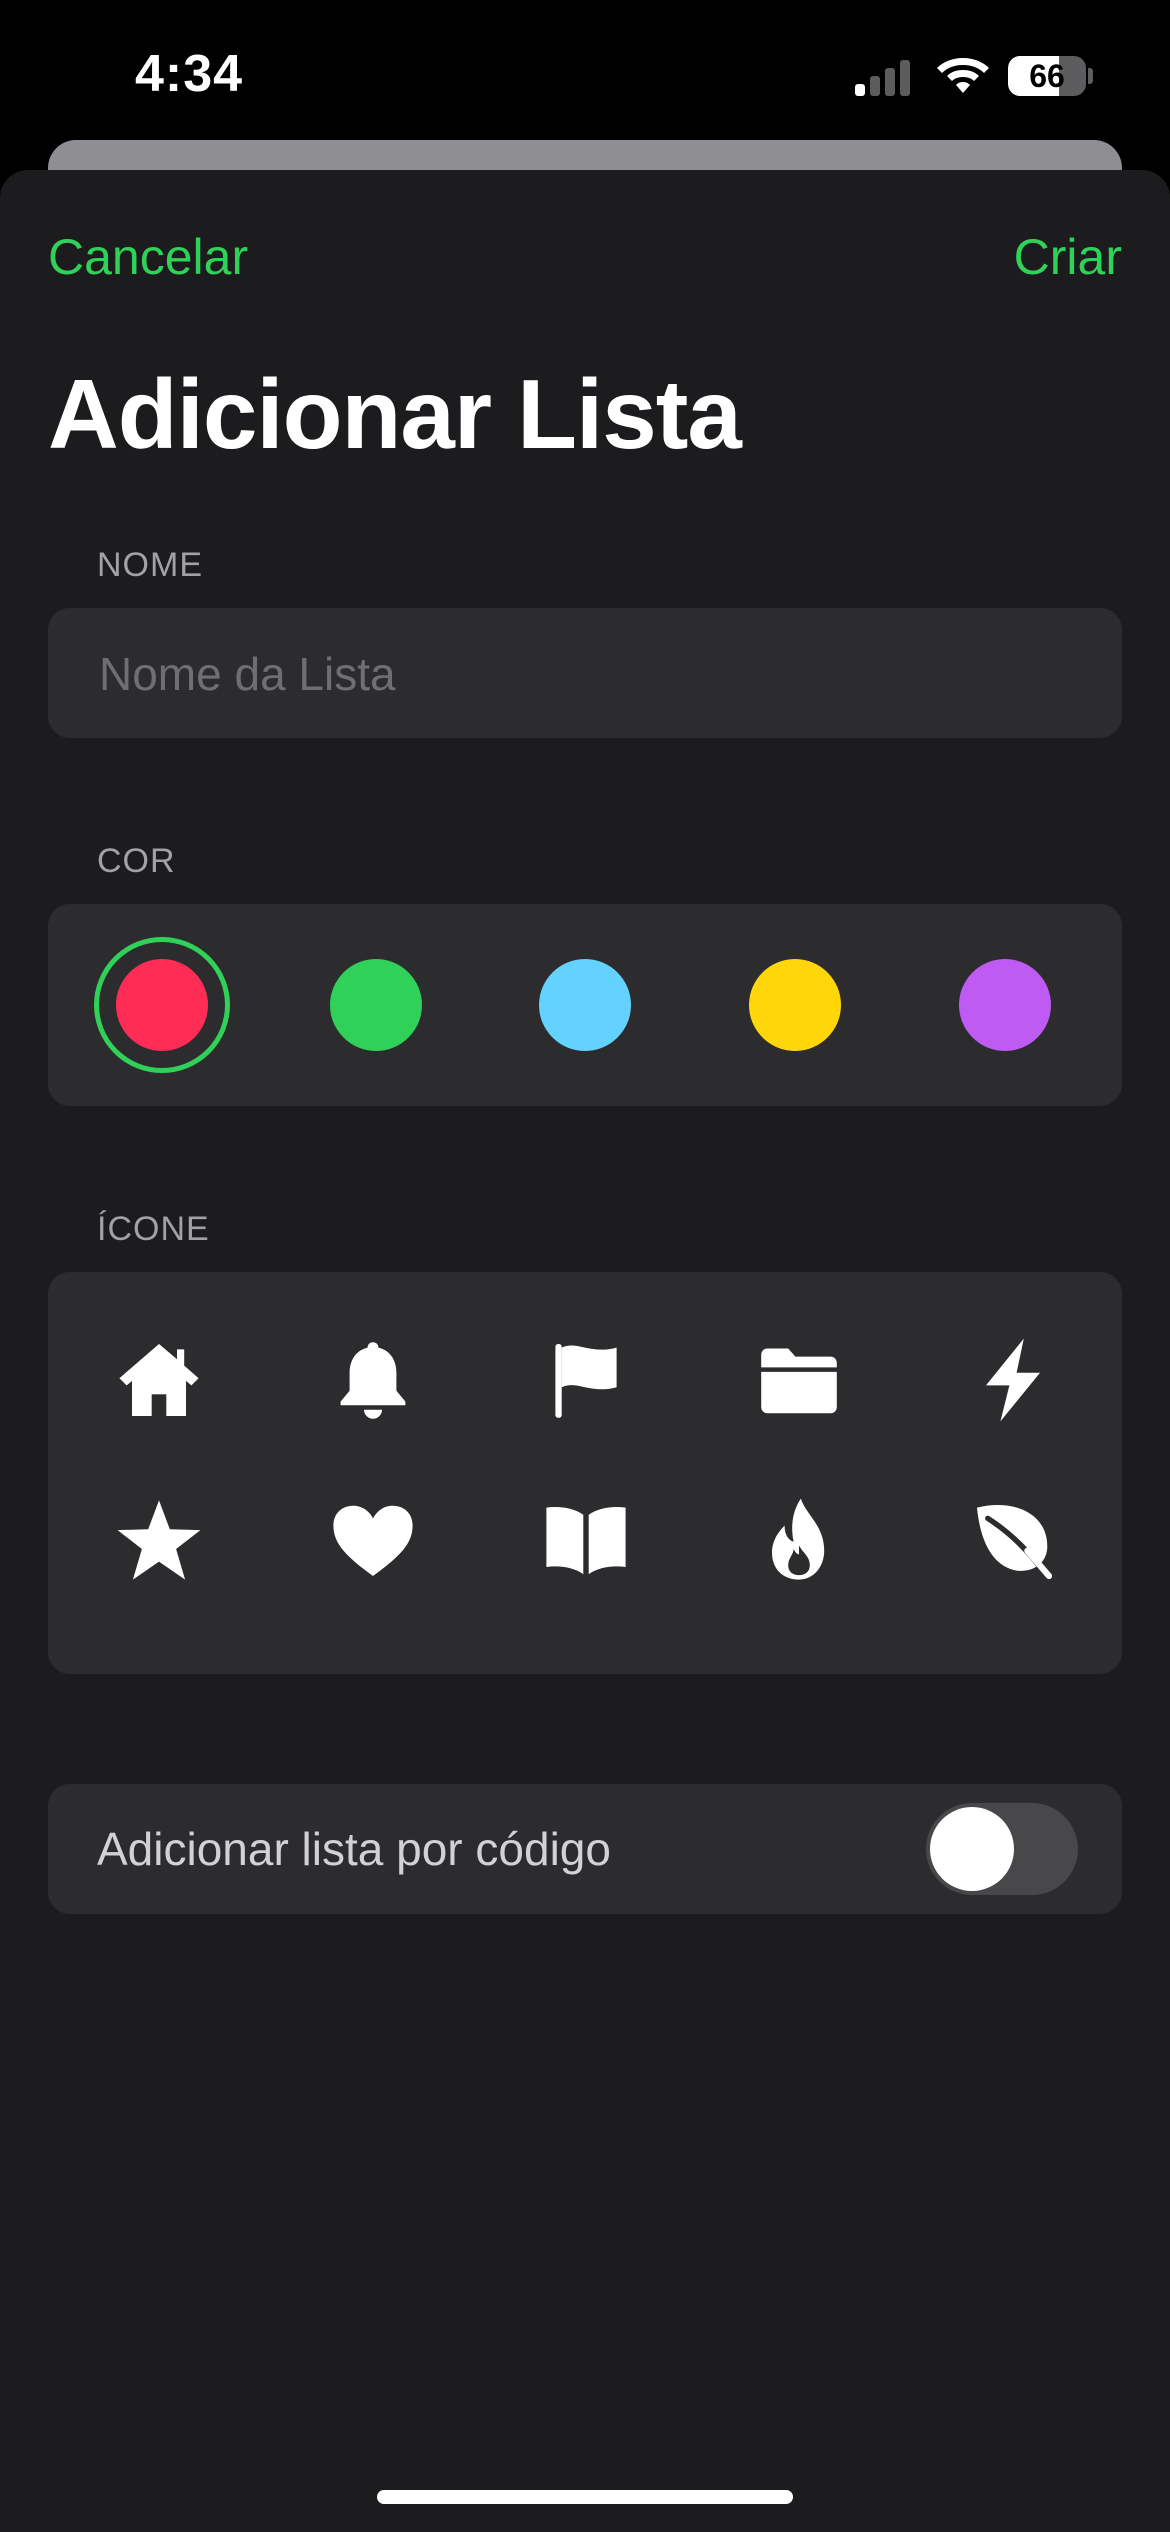 The height and width of the screenshot is (2532, 1170). I want to click on bolt-icon, so click(1013, 1380).